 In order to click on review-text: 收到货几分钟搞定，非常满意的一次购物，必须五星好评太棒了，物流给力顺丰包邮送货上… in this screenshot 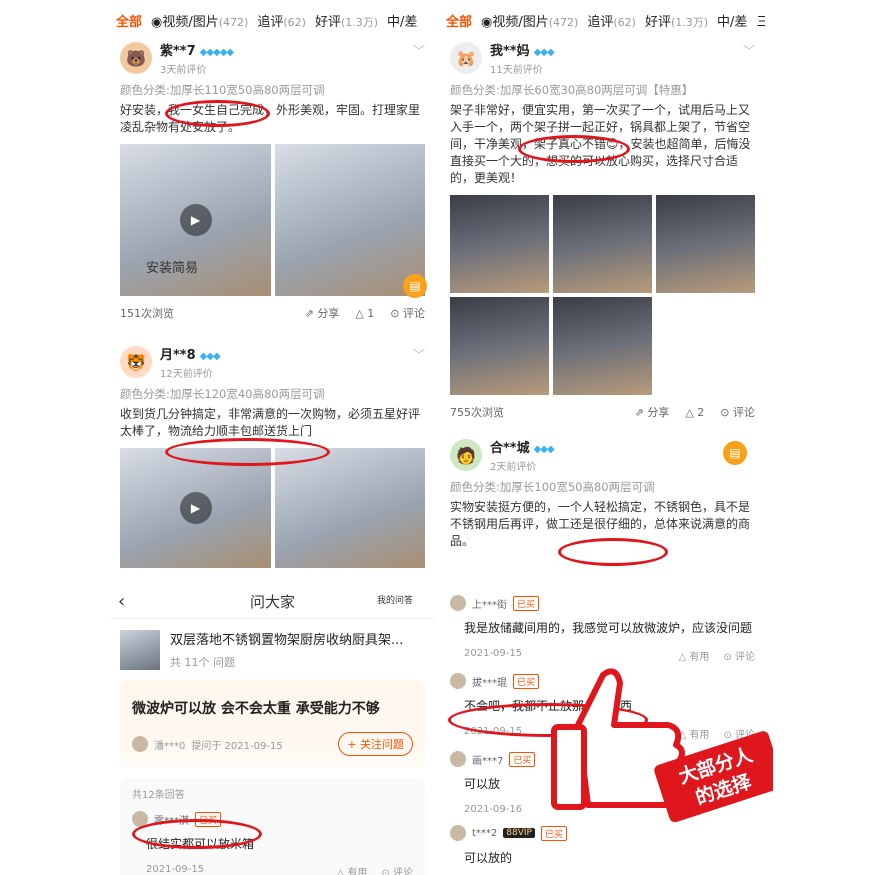, I will do `click(270, 422)`.